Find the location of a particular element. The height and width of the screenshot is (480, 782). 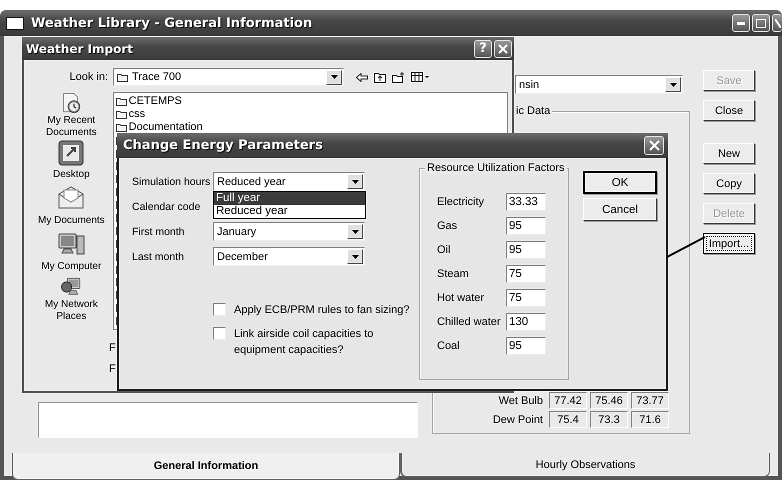

dropdown-field: December is located at coordinates (289, 256).